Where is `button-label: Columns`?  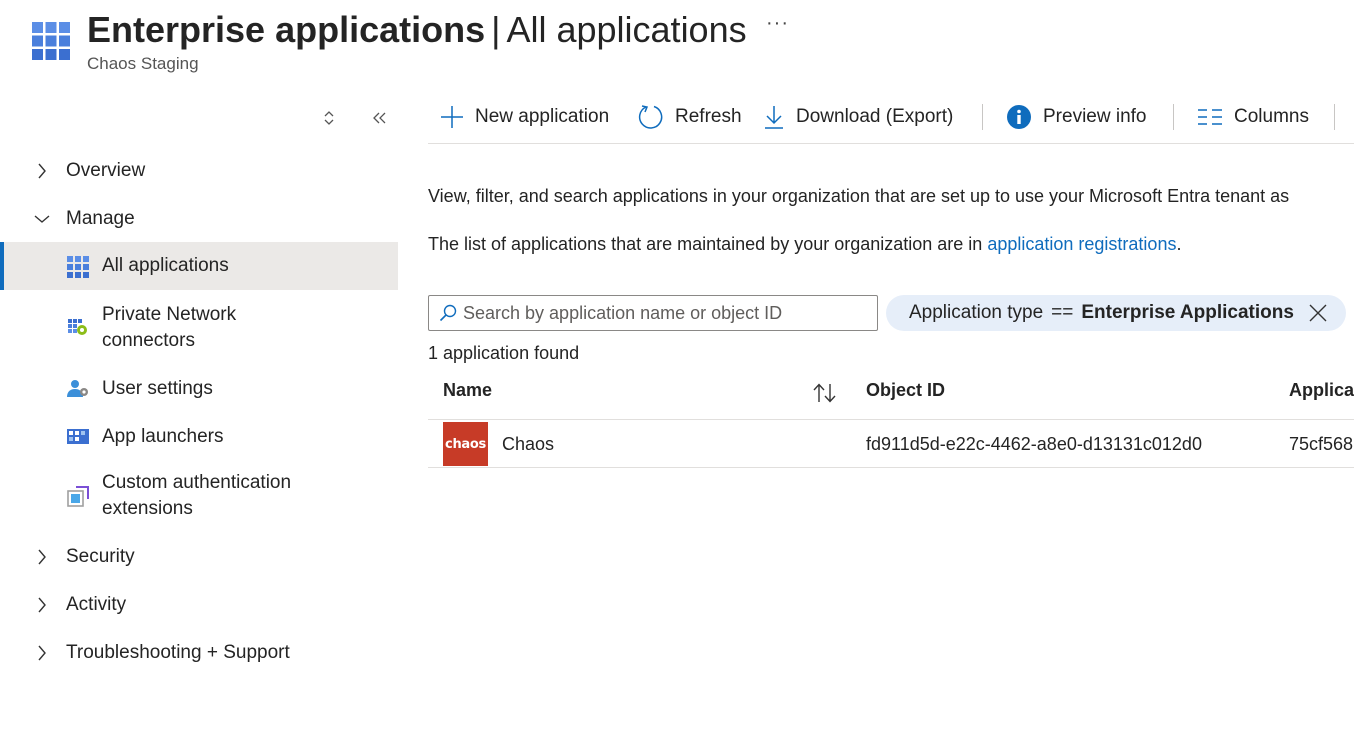
button-label: Columns is located at coordinates (1271, 116).